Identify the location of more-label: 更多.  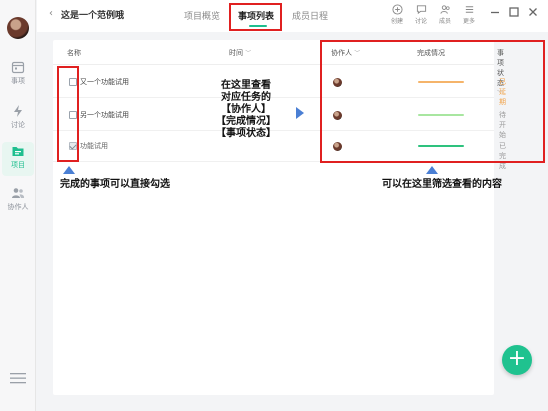
(468, 21).